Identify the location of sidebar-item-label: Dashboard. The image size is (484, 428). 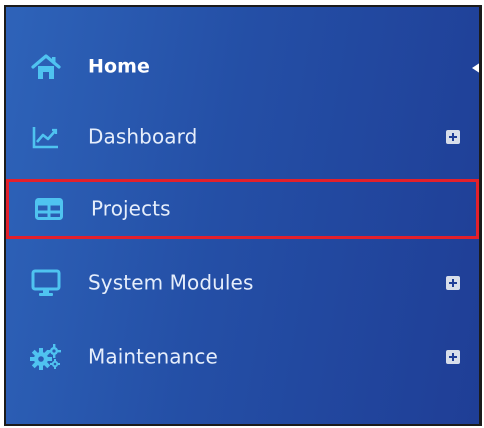
(143, 136).